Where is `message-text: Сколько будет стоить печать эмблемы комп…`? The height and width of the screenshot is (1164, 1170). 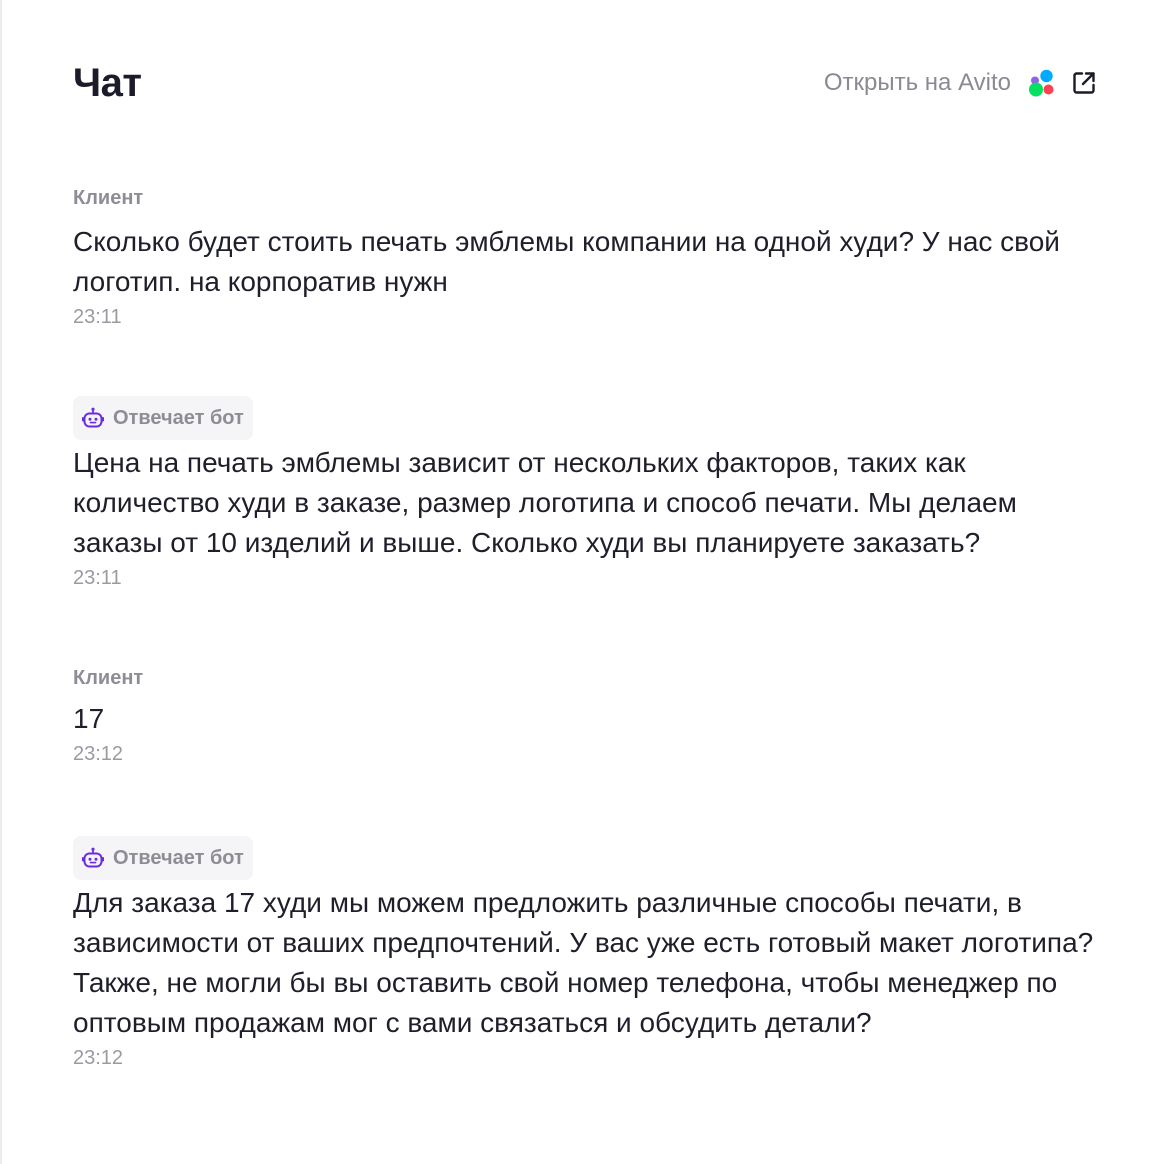
message-text: Сколько будет стоить печать эмблемы комп… is located at coordinates (566, 261).